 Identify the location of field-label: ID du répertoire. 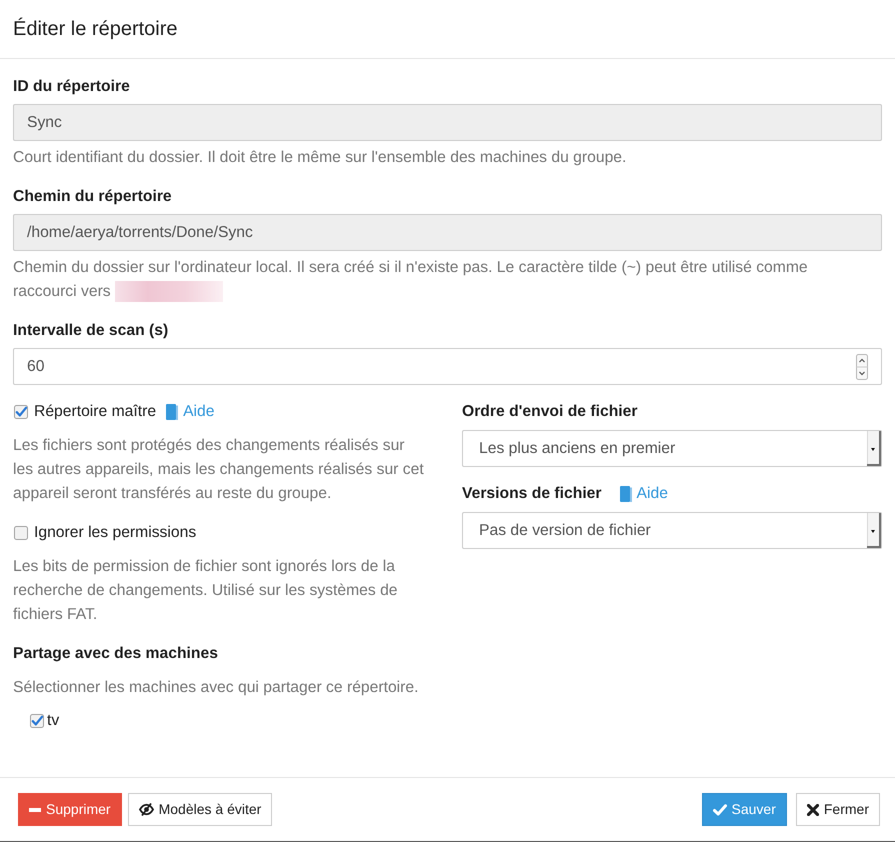
(72, 87).